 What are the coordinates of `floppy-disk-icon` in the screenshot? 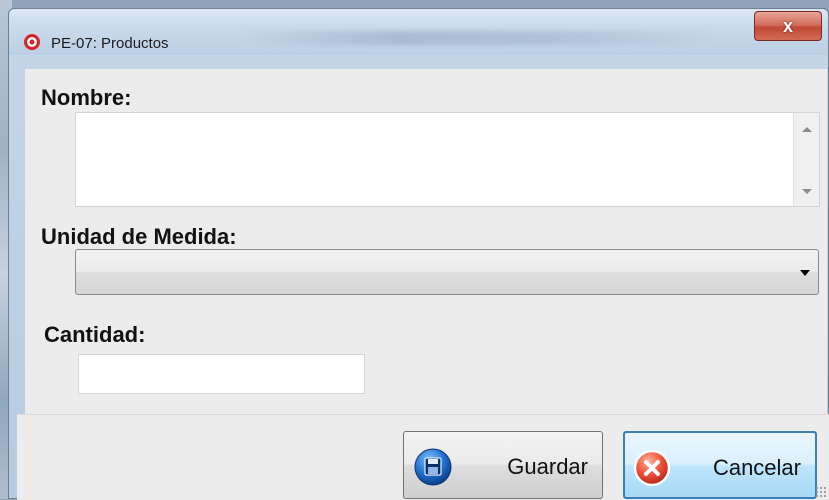 It's located at (433, 467).